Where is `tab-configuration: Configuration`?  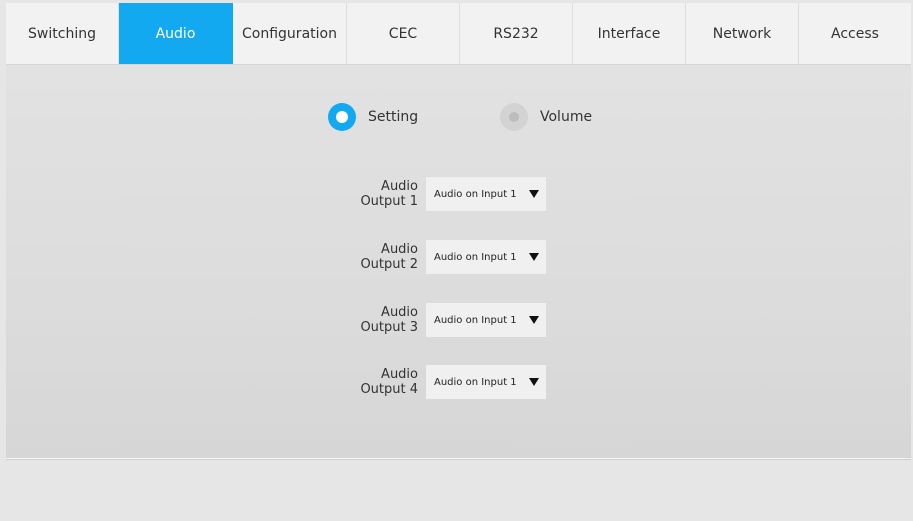
tab-configuration: Configuration is located at coordinates (290, 33).